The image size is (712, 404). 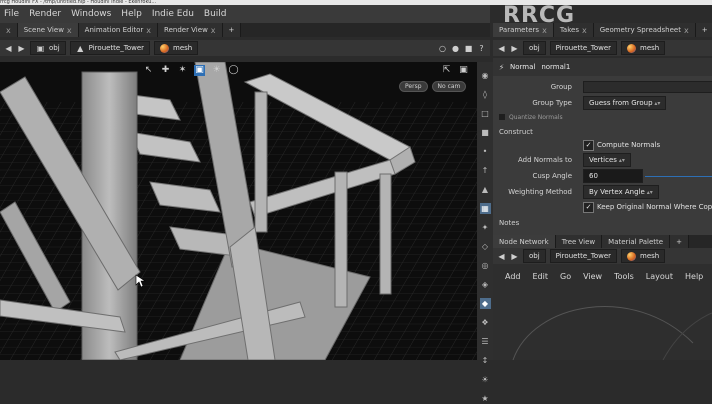 What do you see at coordinates (110, 48) in the screenshot?
I see `object-path: ▲ Pirouette_Tower` at bounding box center [110, 48].